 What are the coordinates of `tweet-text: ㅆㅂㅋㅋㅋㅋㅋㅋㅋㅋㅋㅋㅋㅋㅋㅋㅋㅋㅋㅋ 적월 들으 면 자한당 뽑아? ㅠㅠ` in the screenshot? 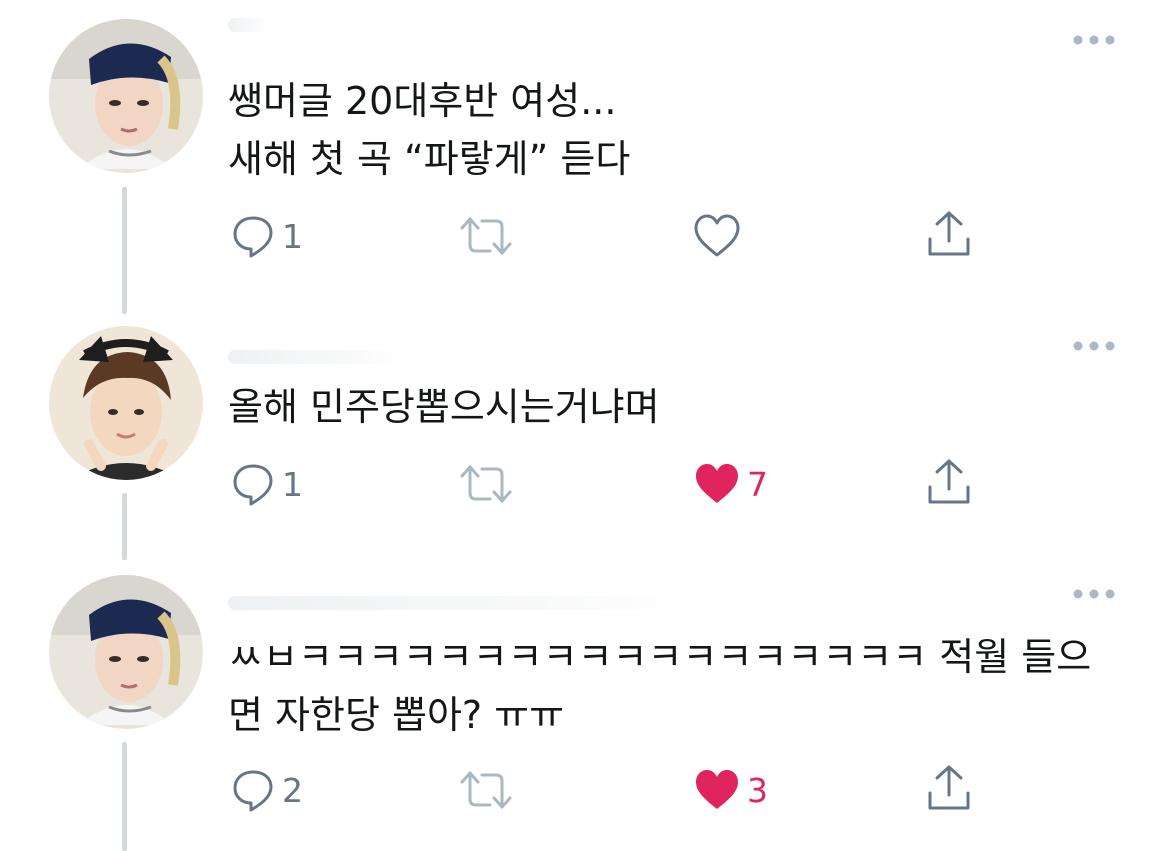 It's located at (660, 686).